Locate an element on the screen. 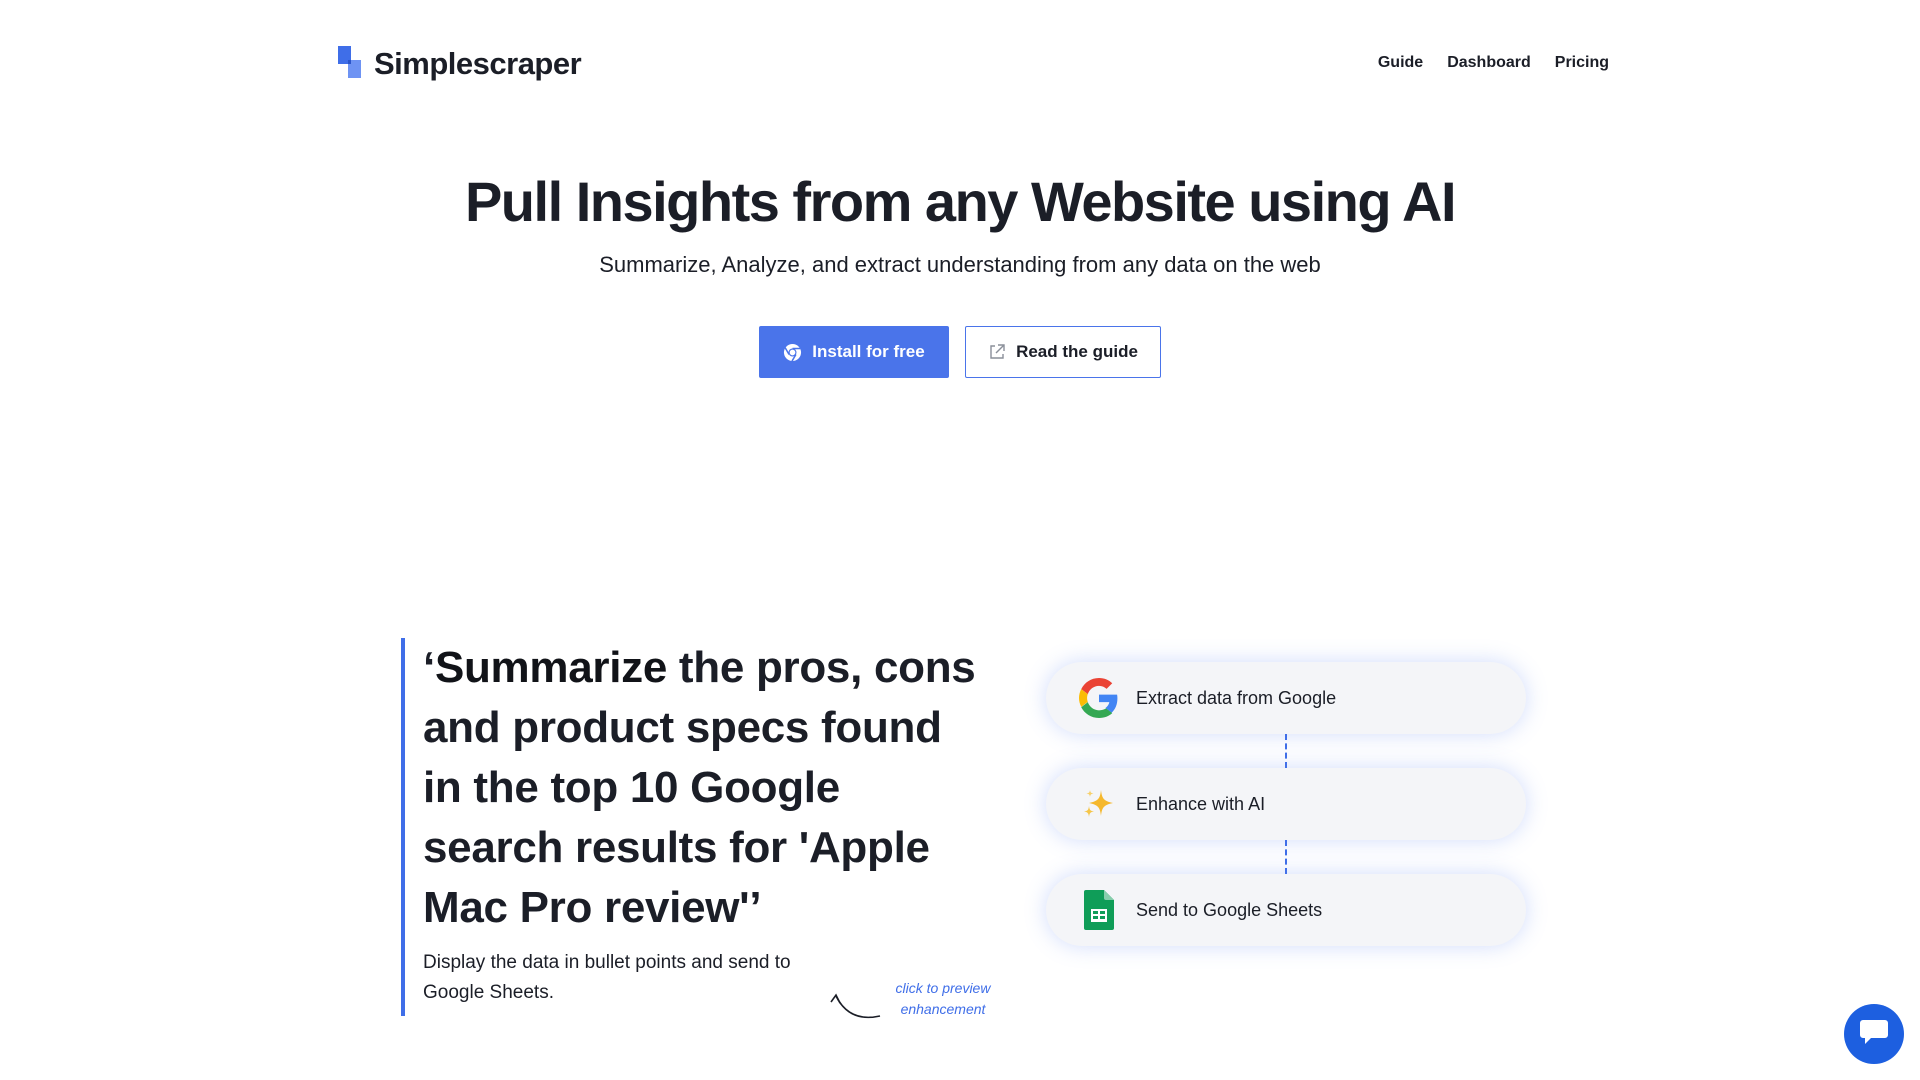 Image resolution: width=1920 pixels, height=1080 pixels. logo-icon is located at coordinates (351, 64).